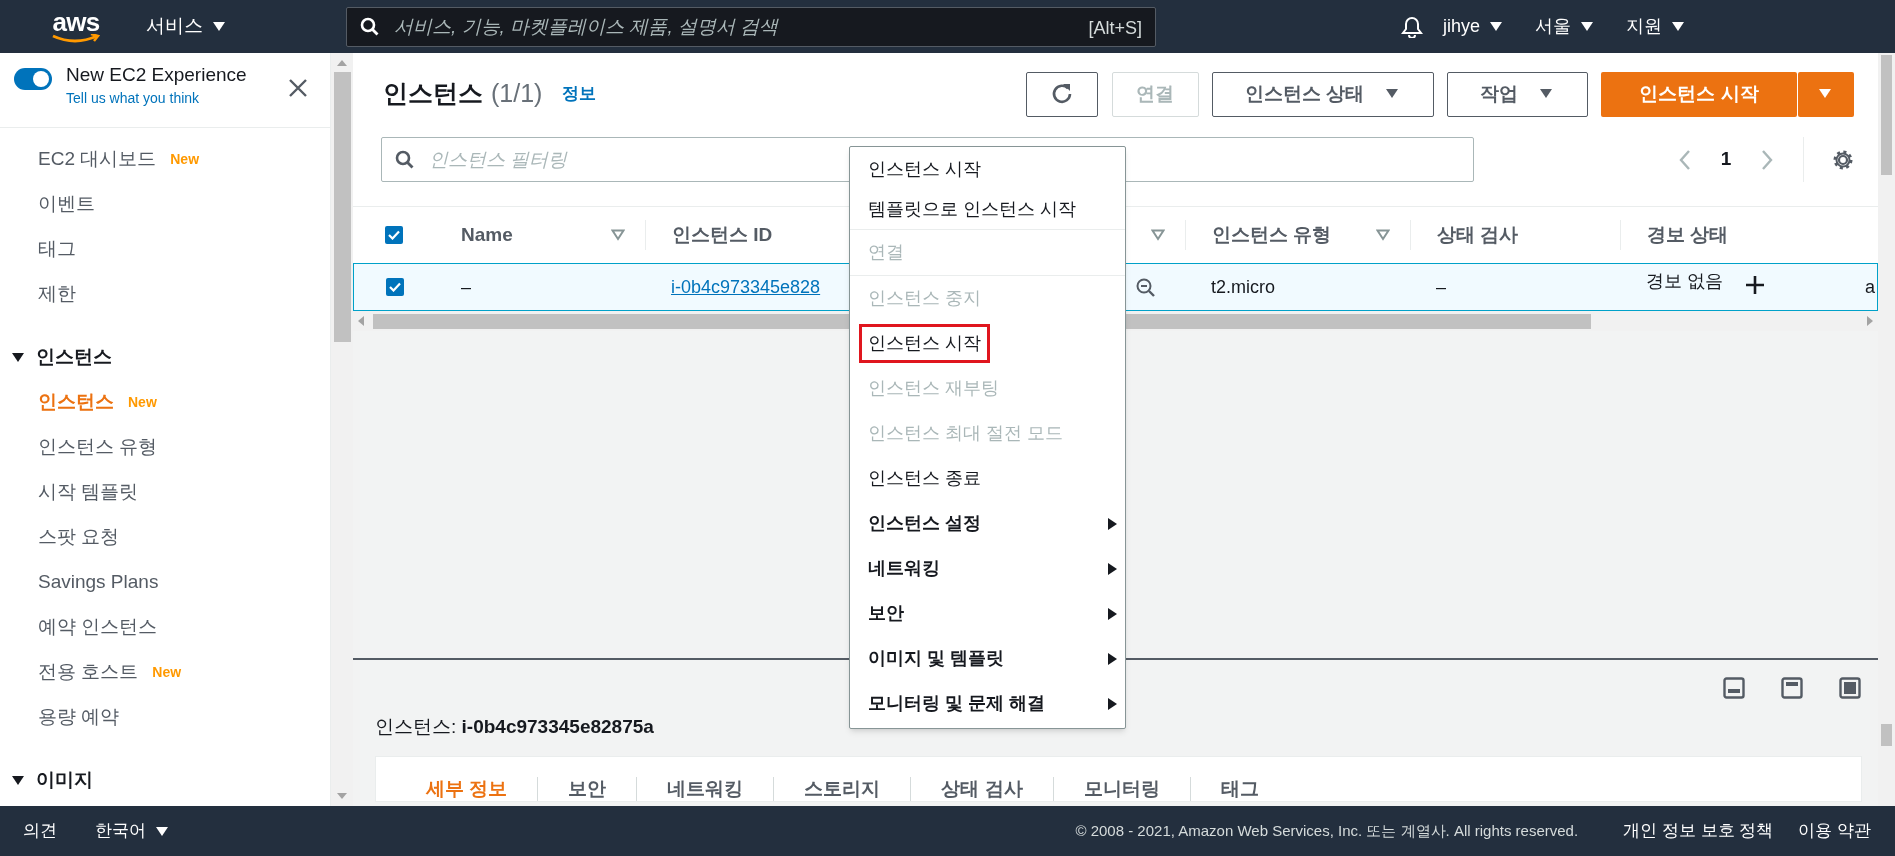 The image size is (1895, 856). What do you see at coordinates (924, 343) in the screenshot?
I see `highlighted-label: 인스턴스 시작` at bounding box center [924, 343].